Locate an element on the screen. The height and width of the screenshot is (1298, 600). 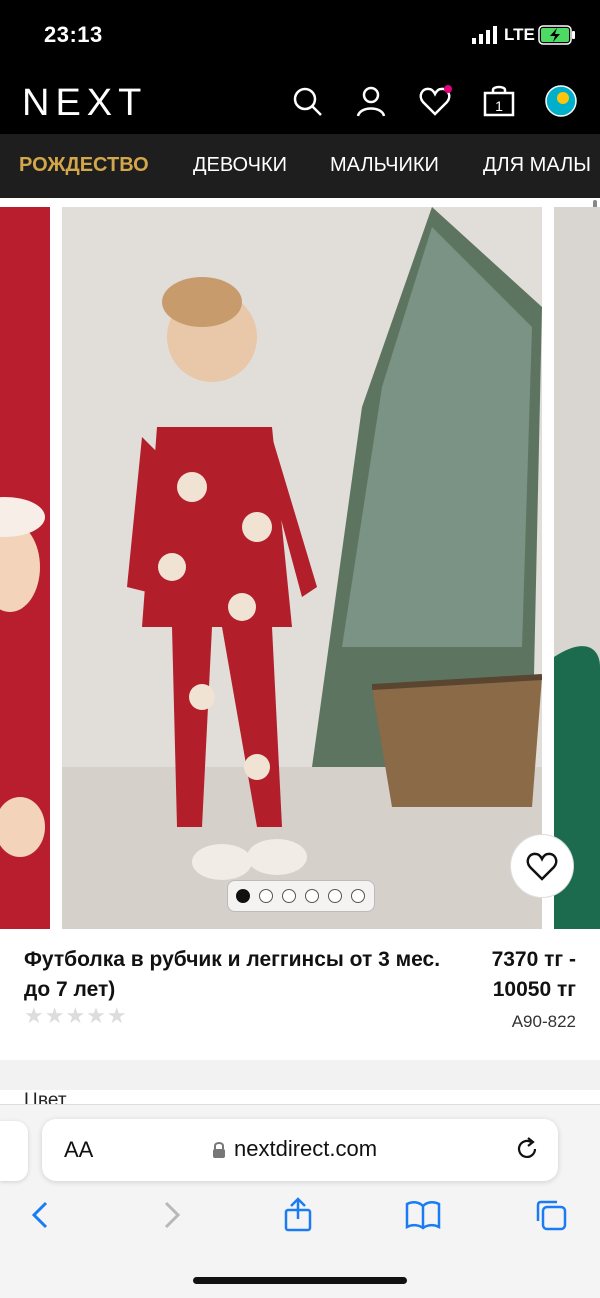
status-time: 23:13 is located at coordinates (73, 34).